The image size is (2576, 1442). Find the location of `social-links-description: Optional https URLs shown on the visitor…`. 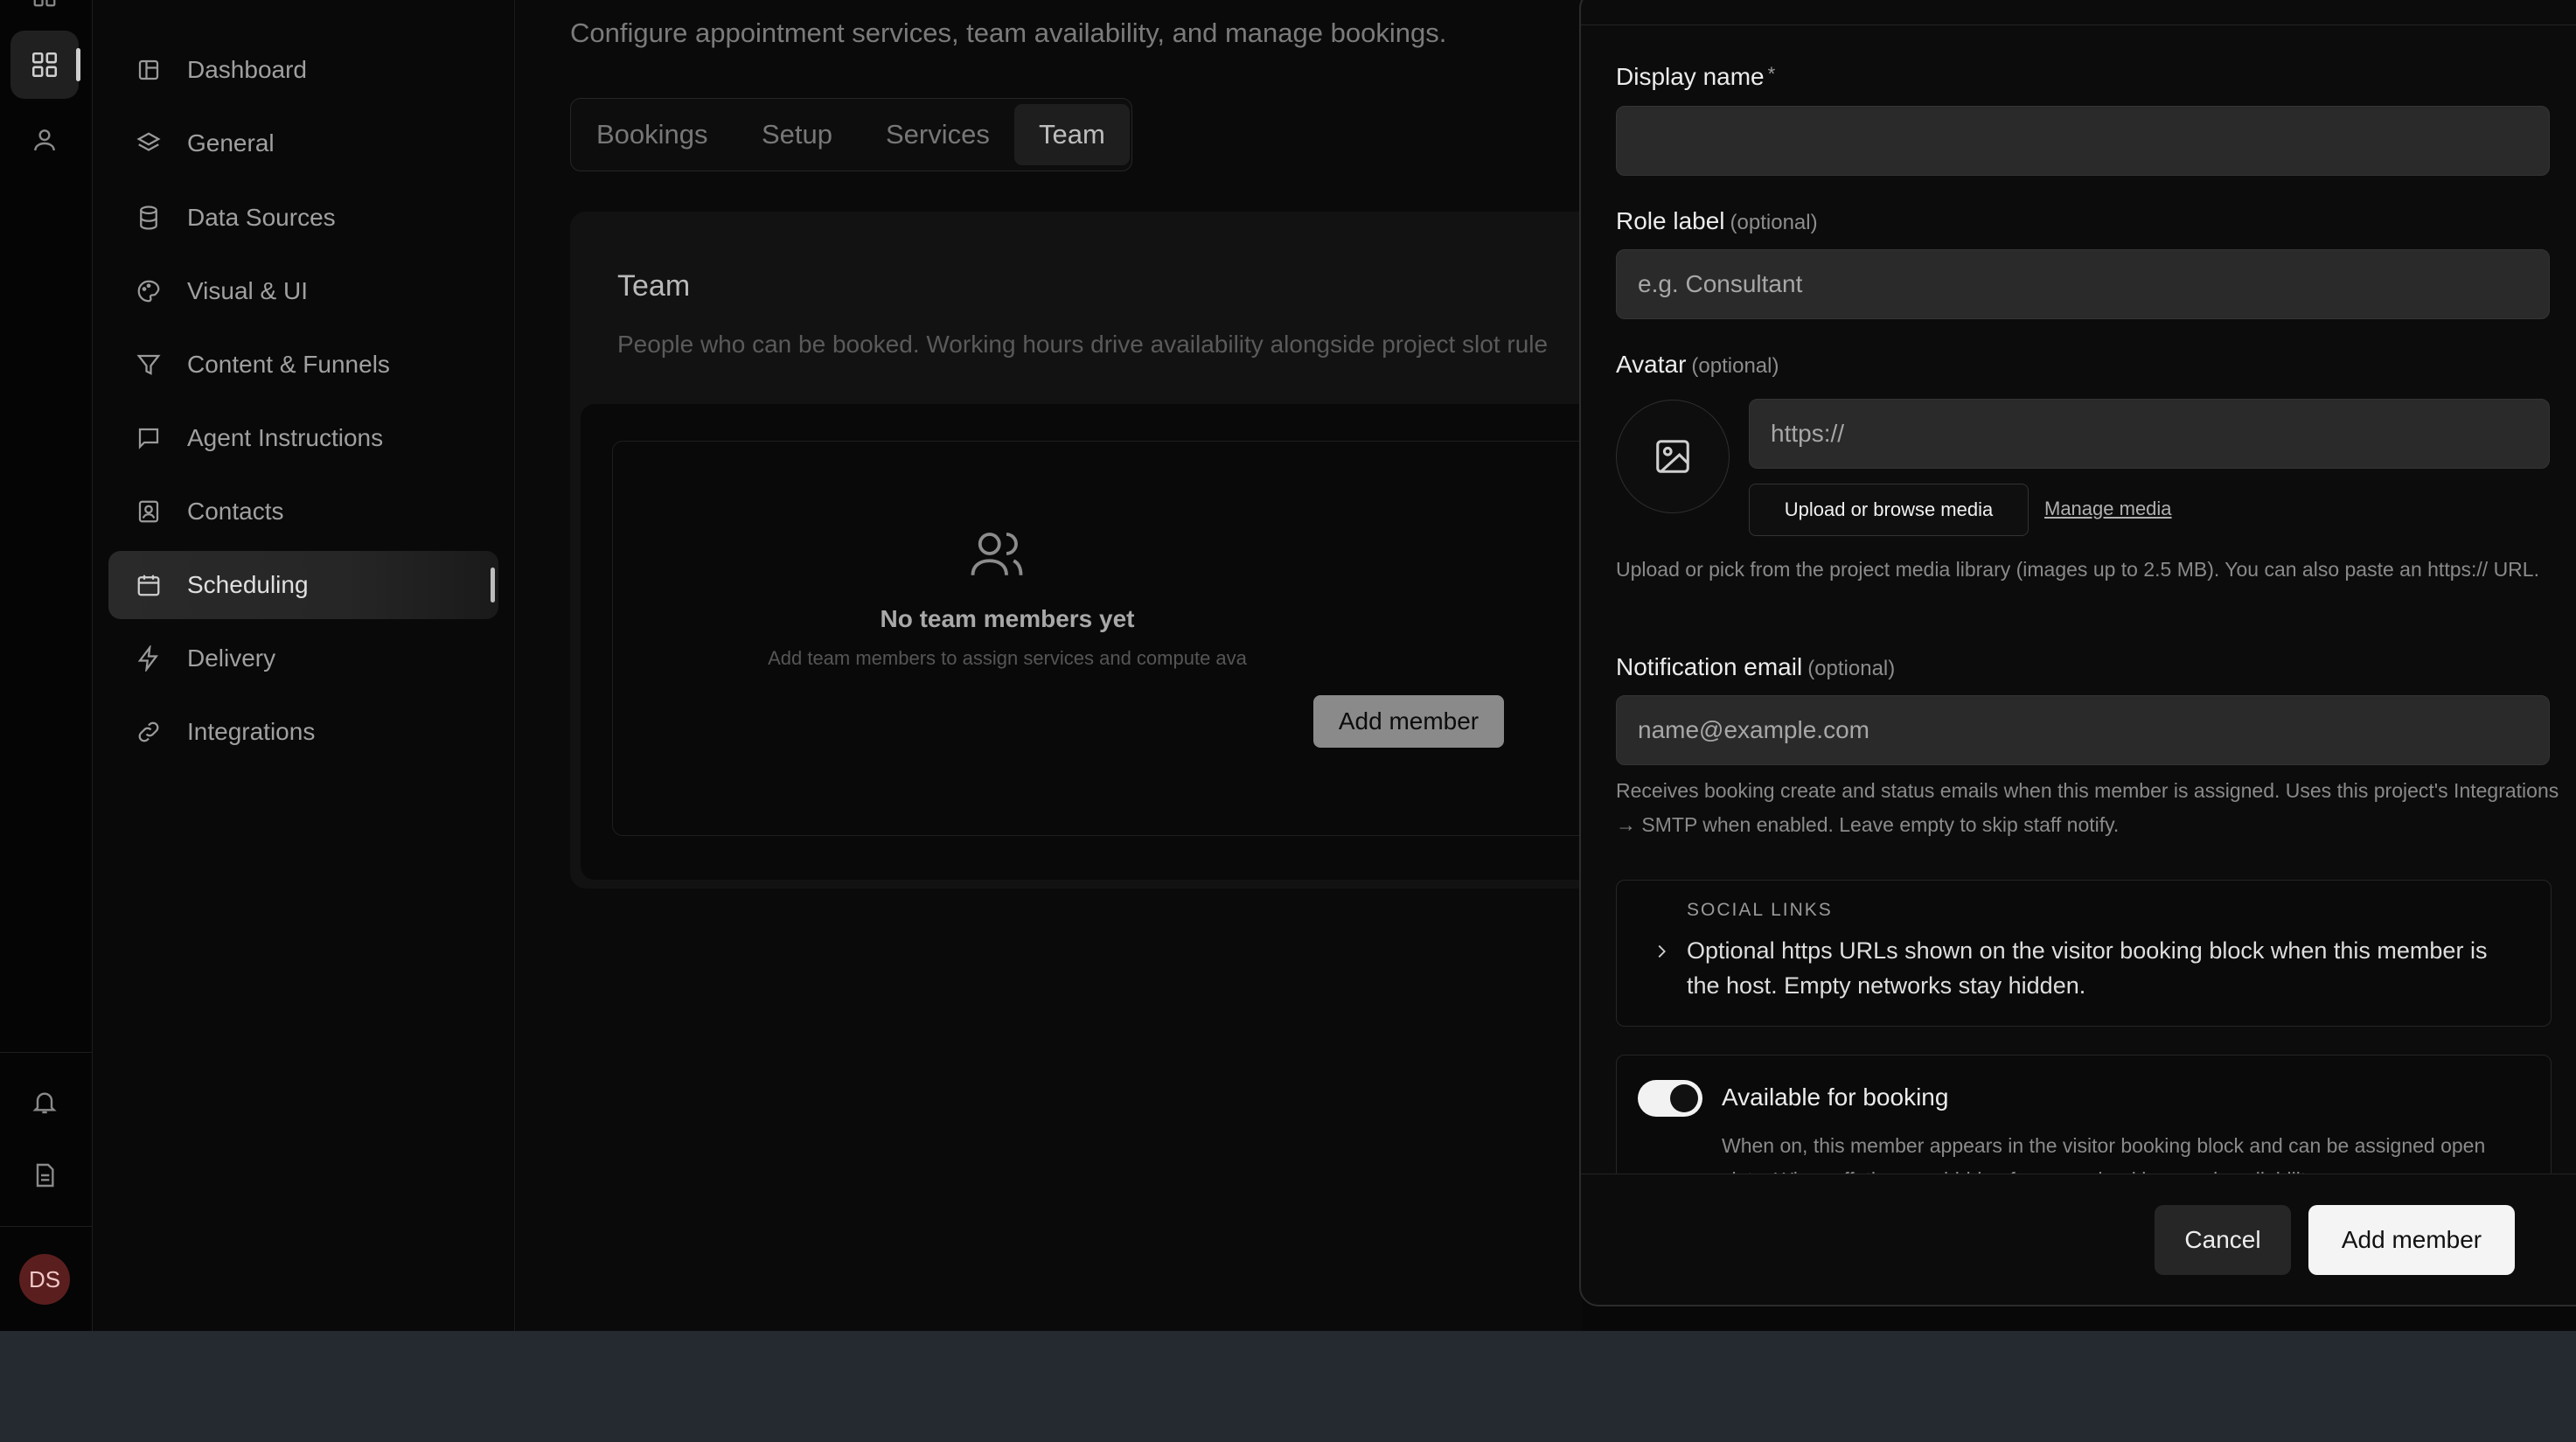

social-links-description: Optional https URLs shown on the visitor… is located at coordinates (2087, 968).